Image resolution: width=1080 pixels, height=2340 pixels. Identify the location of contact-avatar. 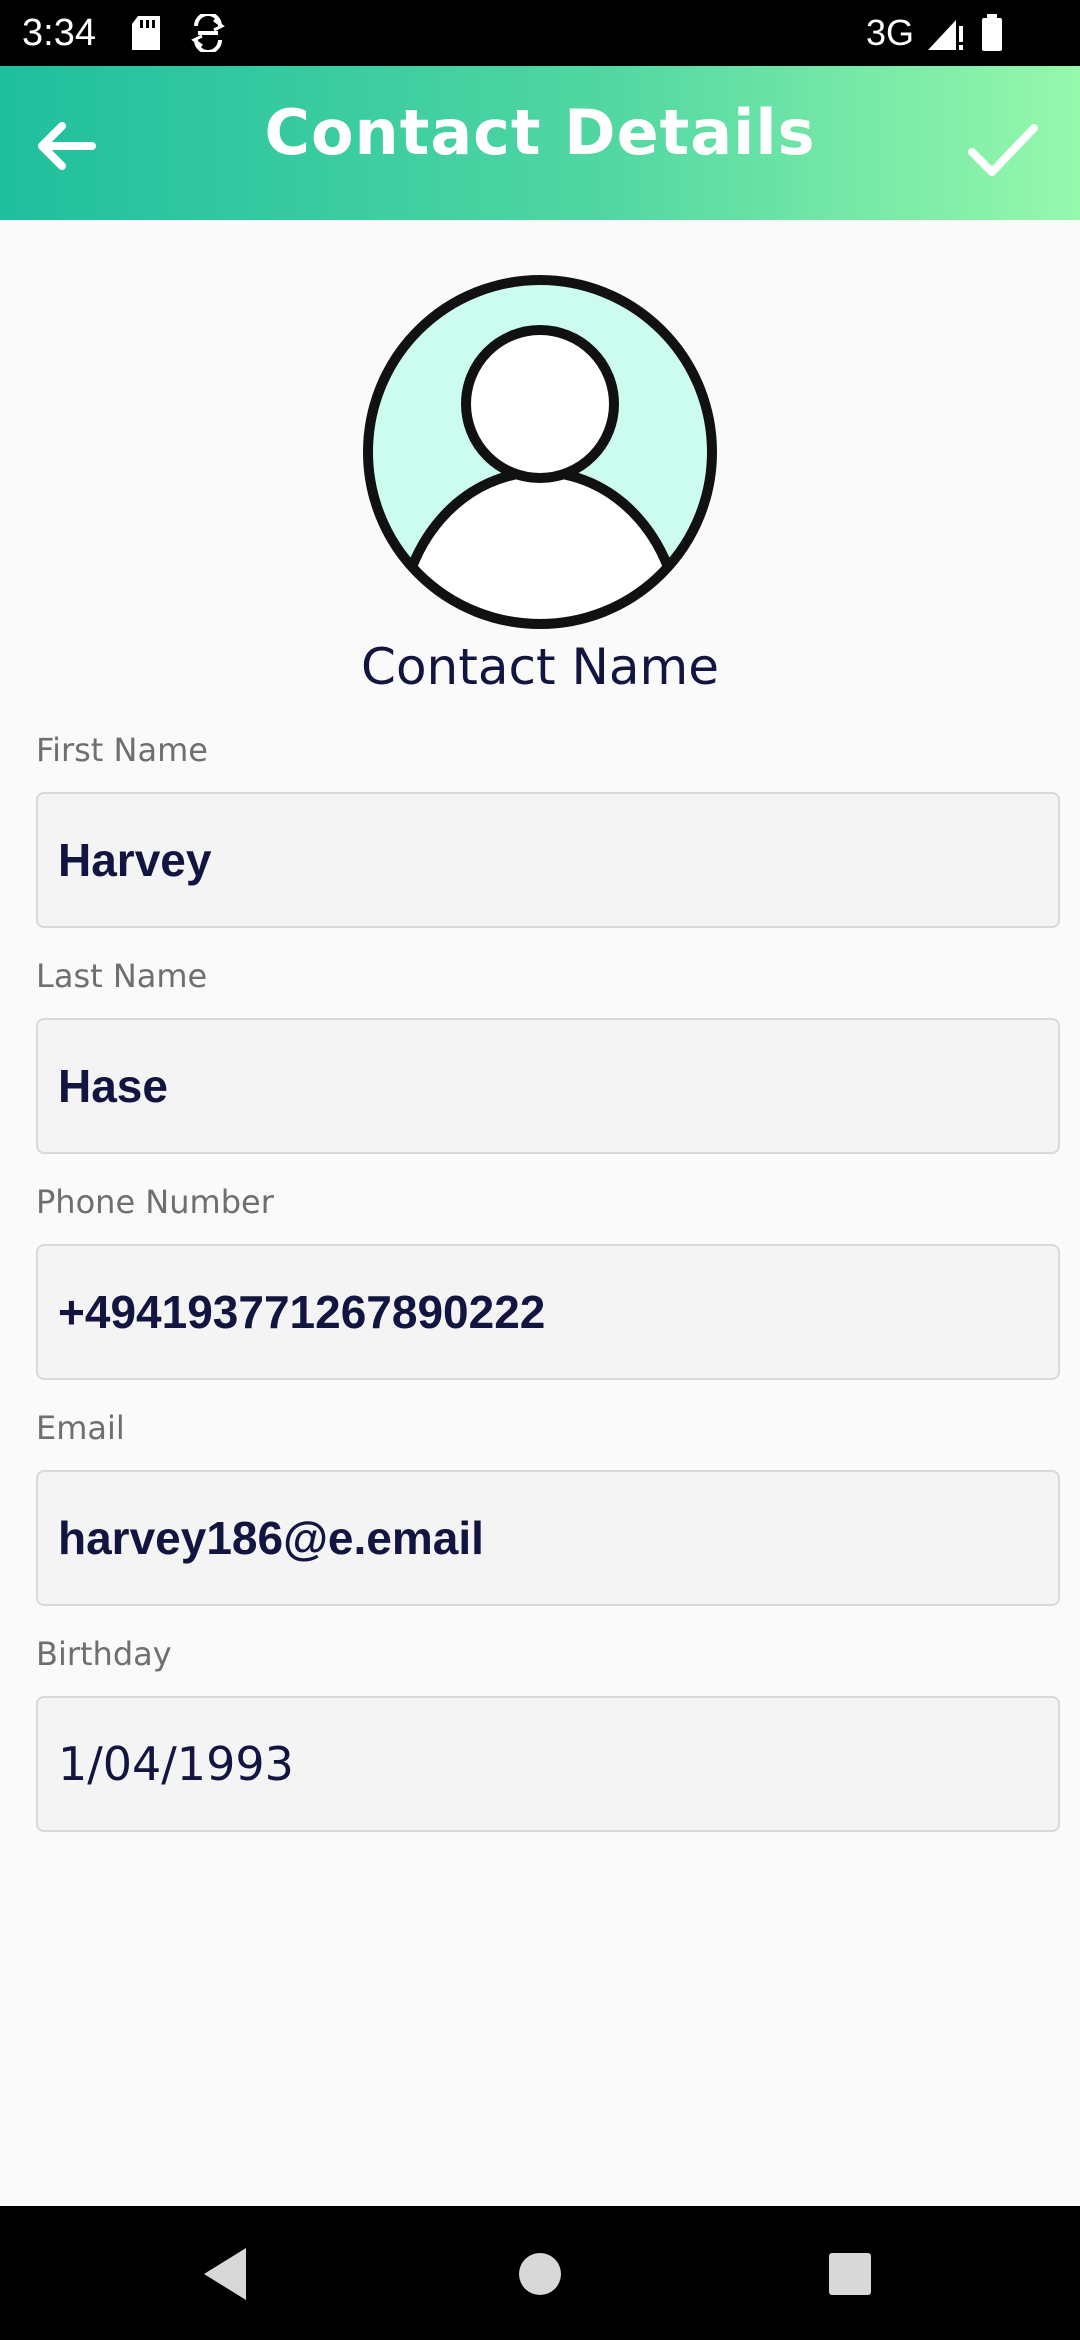
(540, 452).